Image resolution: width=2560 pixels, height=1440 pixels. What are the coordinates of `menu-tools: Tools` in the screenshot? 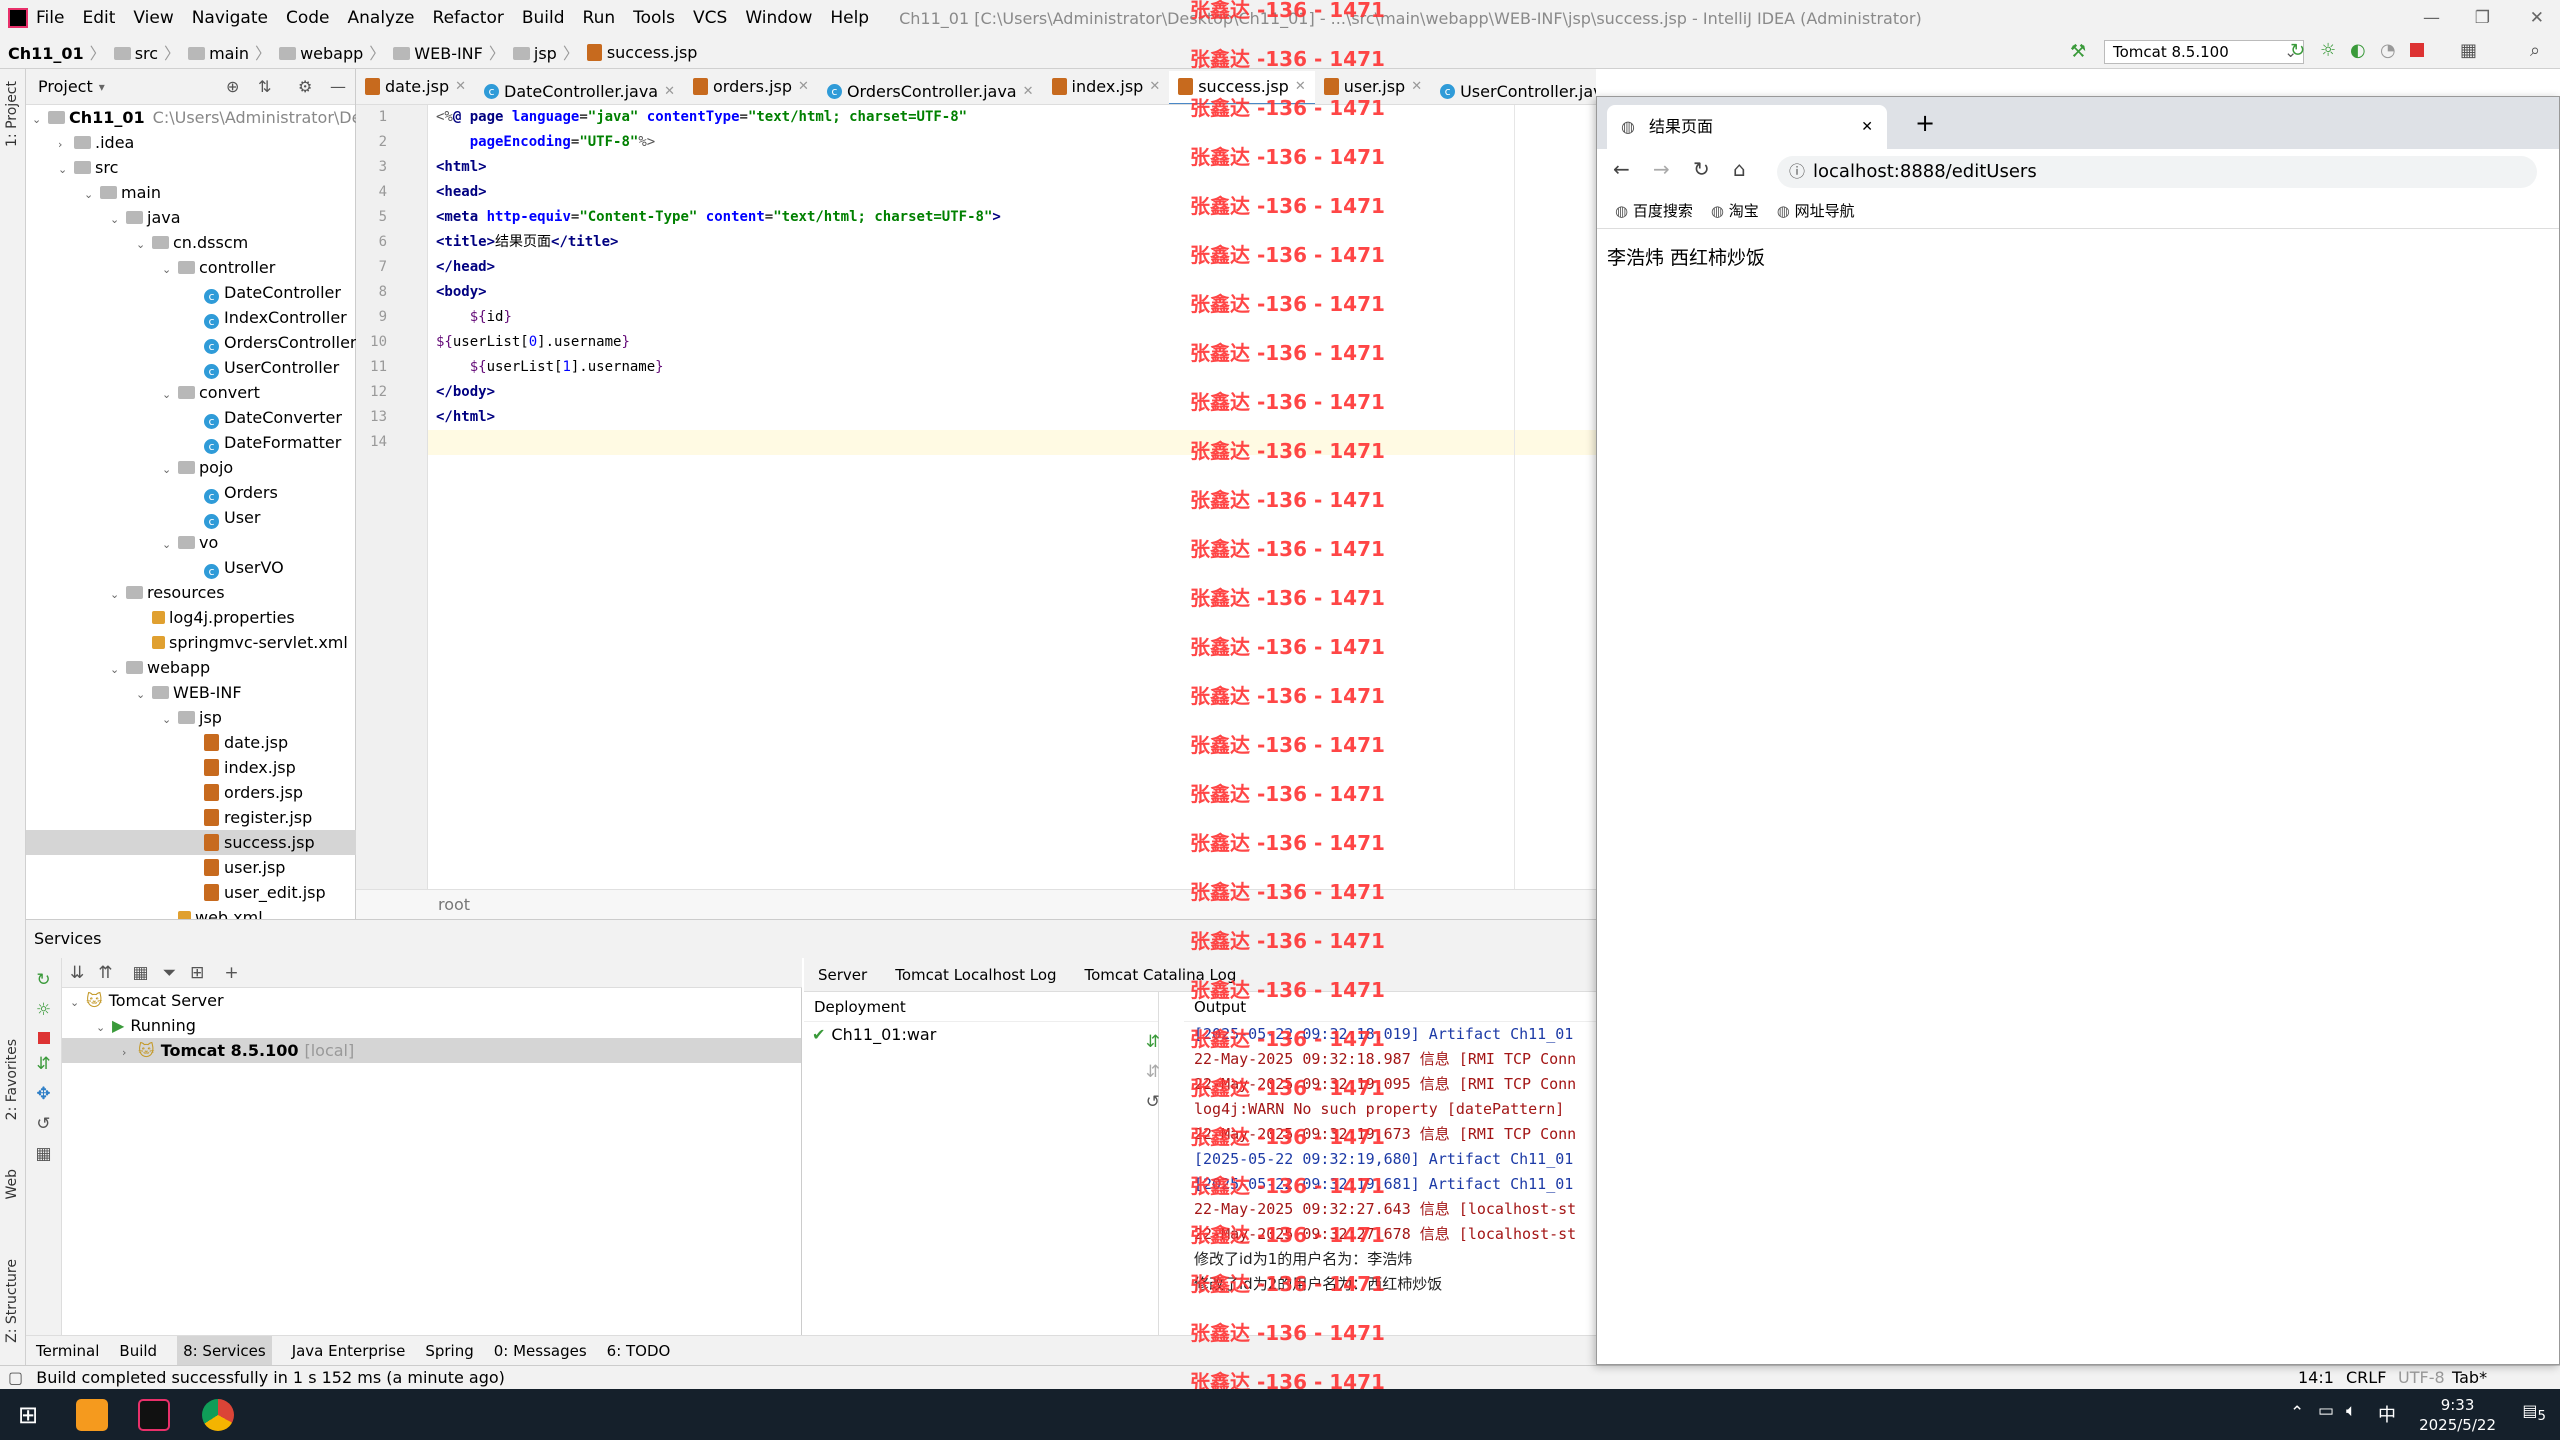 It's located at (654, 18).